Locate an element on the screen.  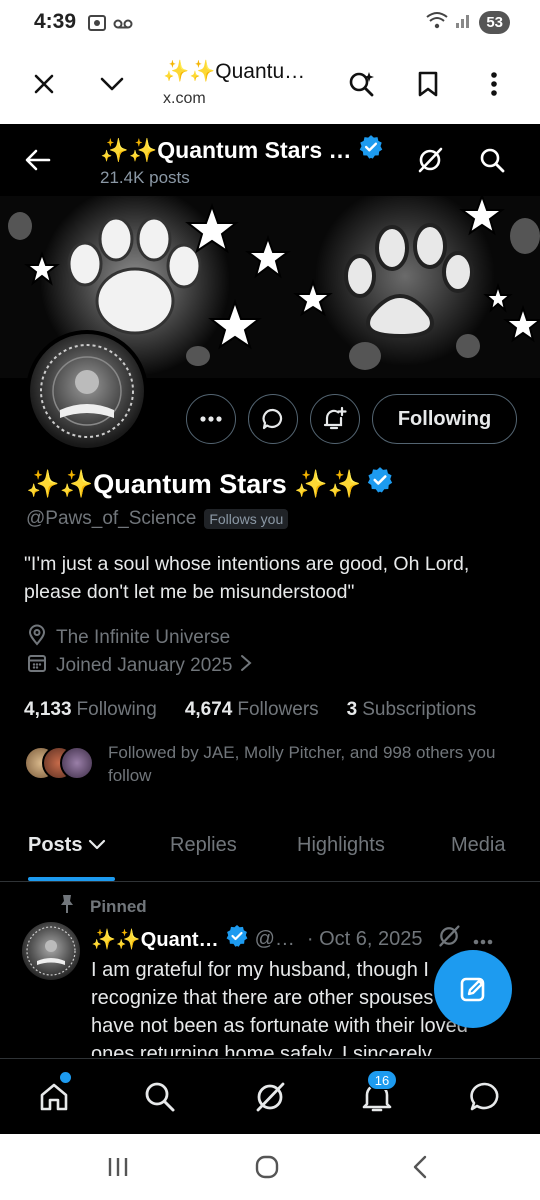
bottom-navigation: 16 is located at coordinates (270, 1096).